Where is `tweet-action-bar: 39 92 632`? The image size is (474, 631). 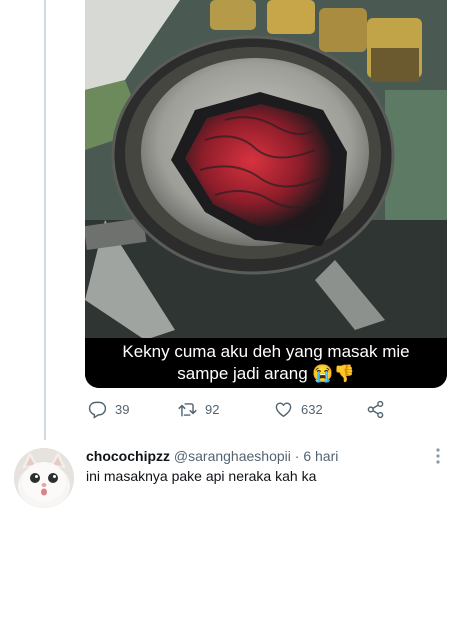
tweet-action-bar: 39 92 632 is located at coordinates (243, 411).